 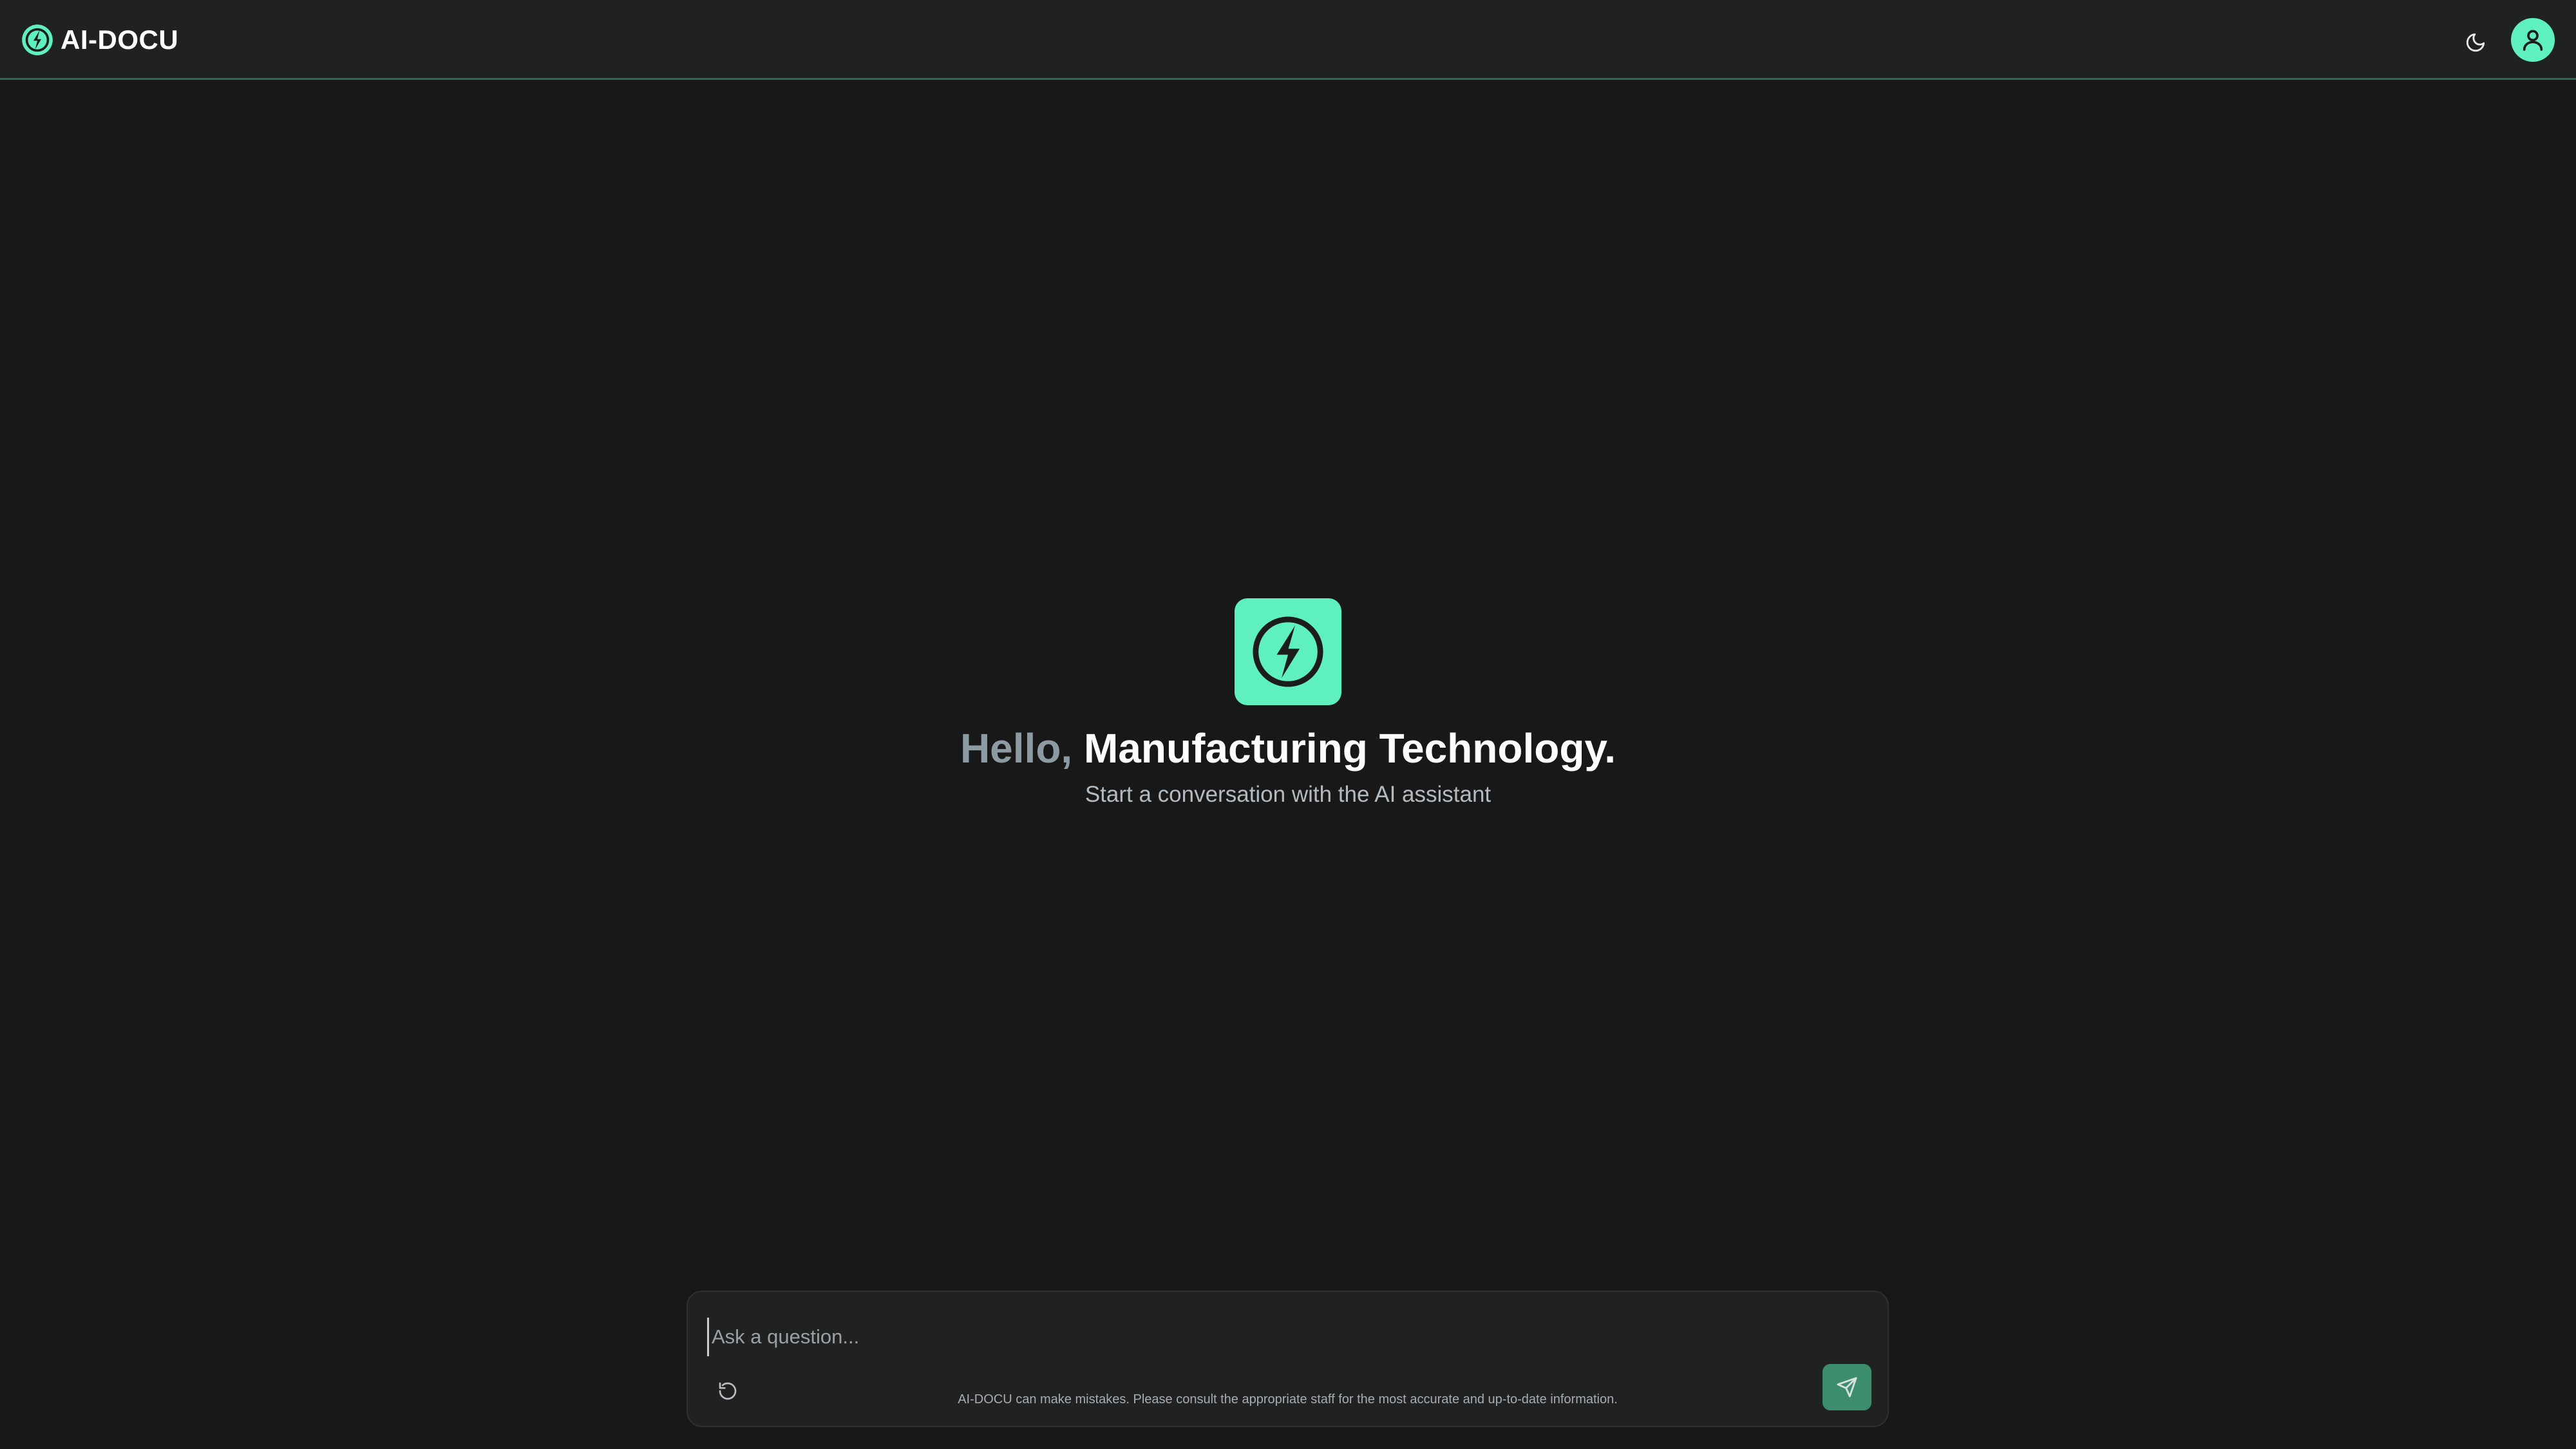 What do you see at coordinates (1349, 749) in the screenshot?
I see `hero-user-name: Manufacturing Technology.` at bounding box center [1349, 749].